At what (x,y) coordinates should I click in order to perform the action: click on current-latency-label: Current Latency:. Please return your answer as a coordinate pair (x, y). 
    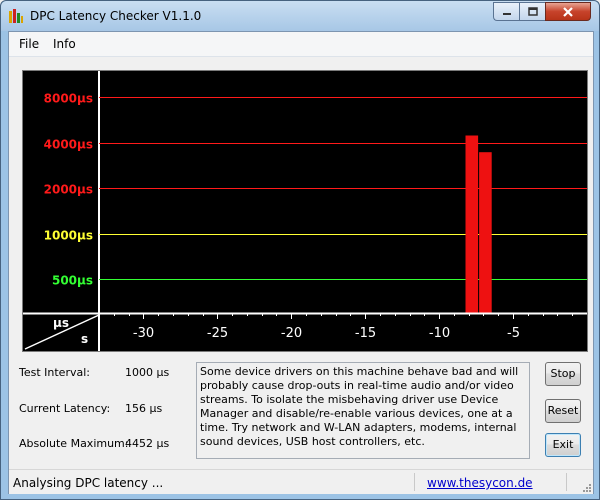
    Looking at the image, I should click on (65, 408).